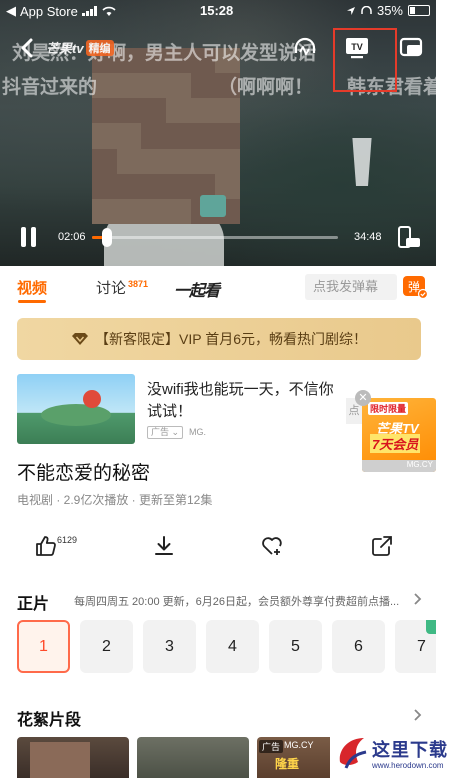 This screenshot has width=460, height=778. What do you see at coordinates (111, 288) in the screenshot?
I see `tab-discuss-label: 讨论` at bounding box center [111, 288].